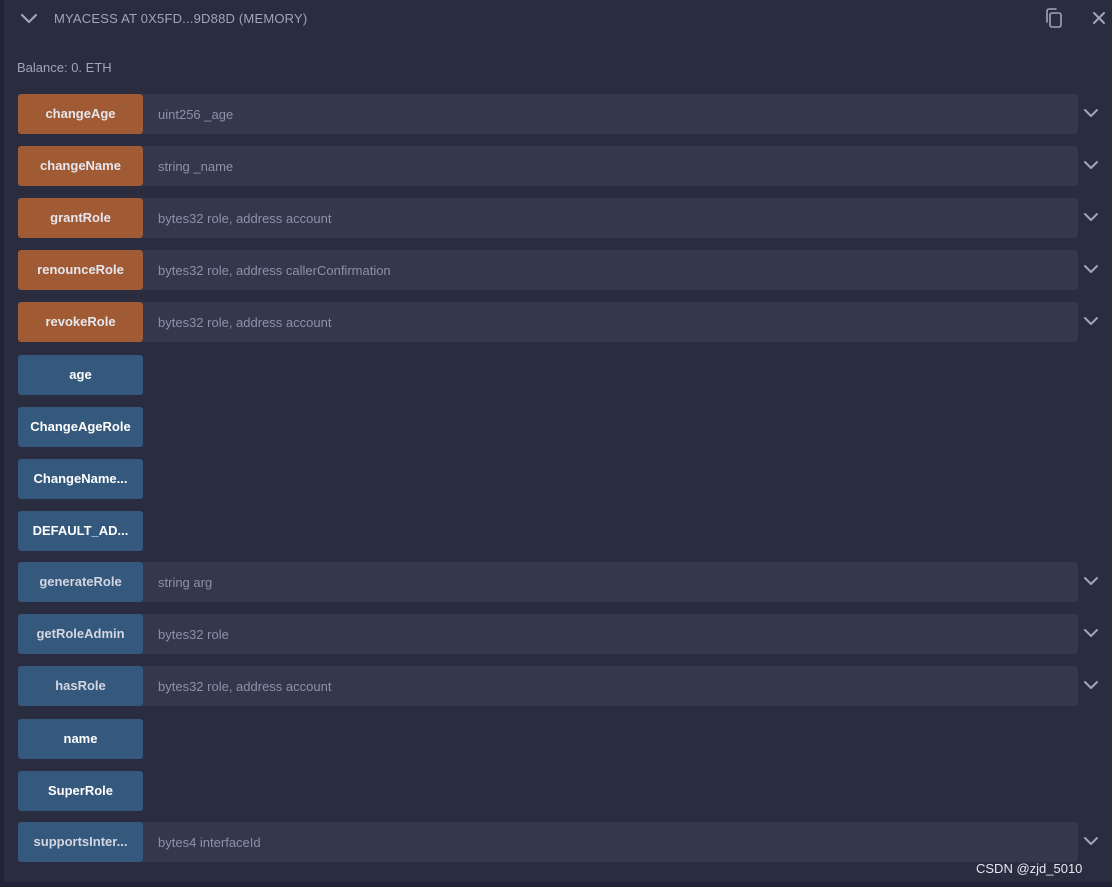  I want to click on panel-bottom-border, so click(556, 884).